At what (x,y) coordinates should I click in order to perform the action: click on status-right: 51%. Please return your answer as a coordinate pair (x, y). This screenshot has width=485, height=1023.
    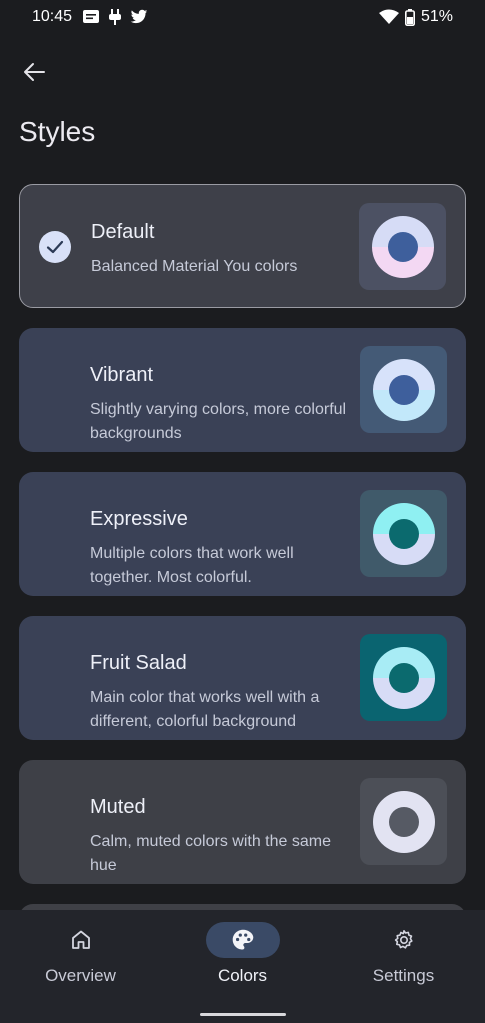
    Looking at the image, I should click on (415, 17).